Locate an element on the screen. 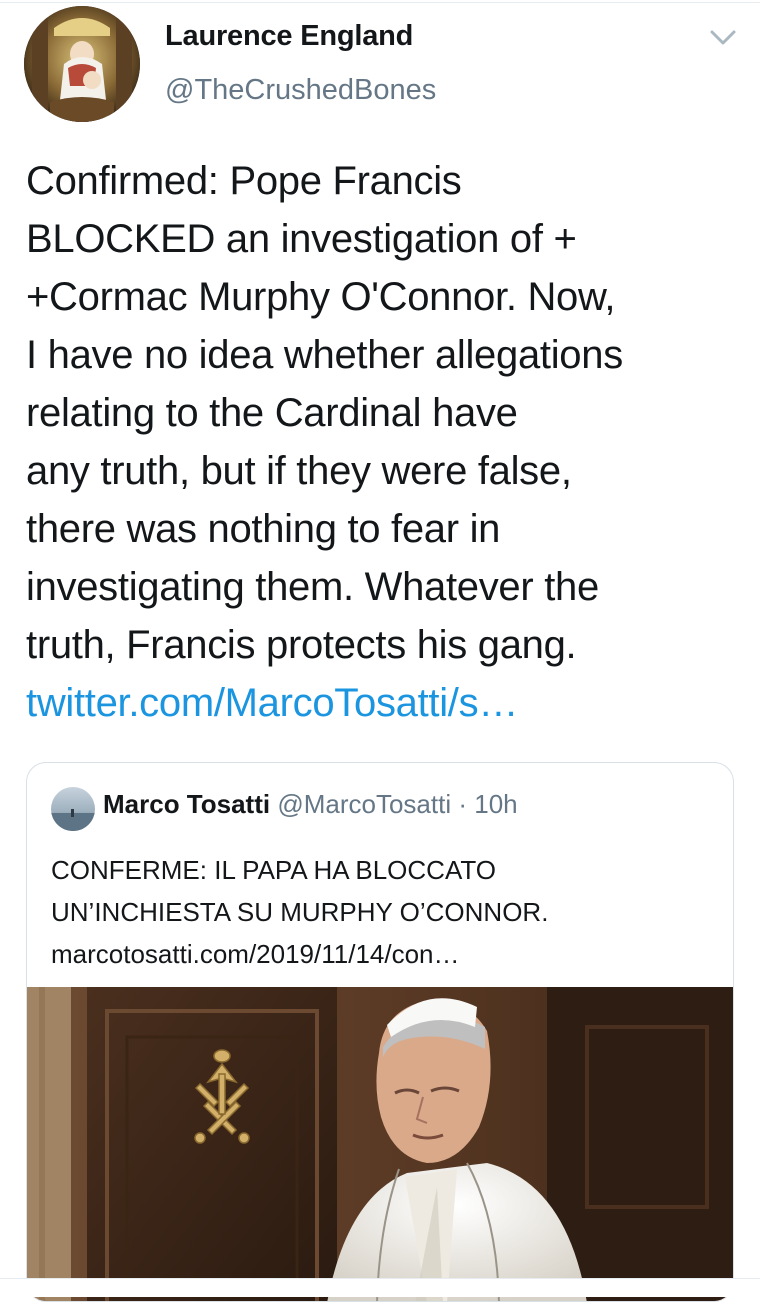 This screenshot has width=760, height=1302. tweet-text-line: investigating them. Whatever the is located at coordinates (312, 587).